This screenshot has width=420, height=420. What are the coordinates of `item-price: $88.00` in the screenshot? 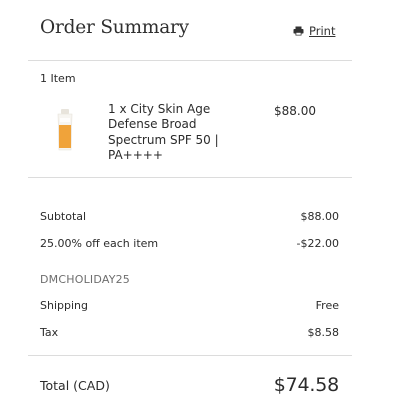 It's located at (295, 111).